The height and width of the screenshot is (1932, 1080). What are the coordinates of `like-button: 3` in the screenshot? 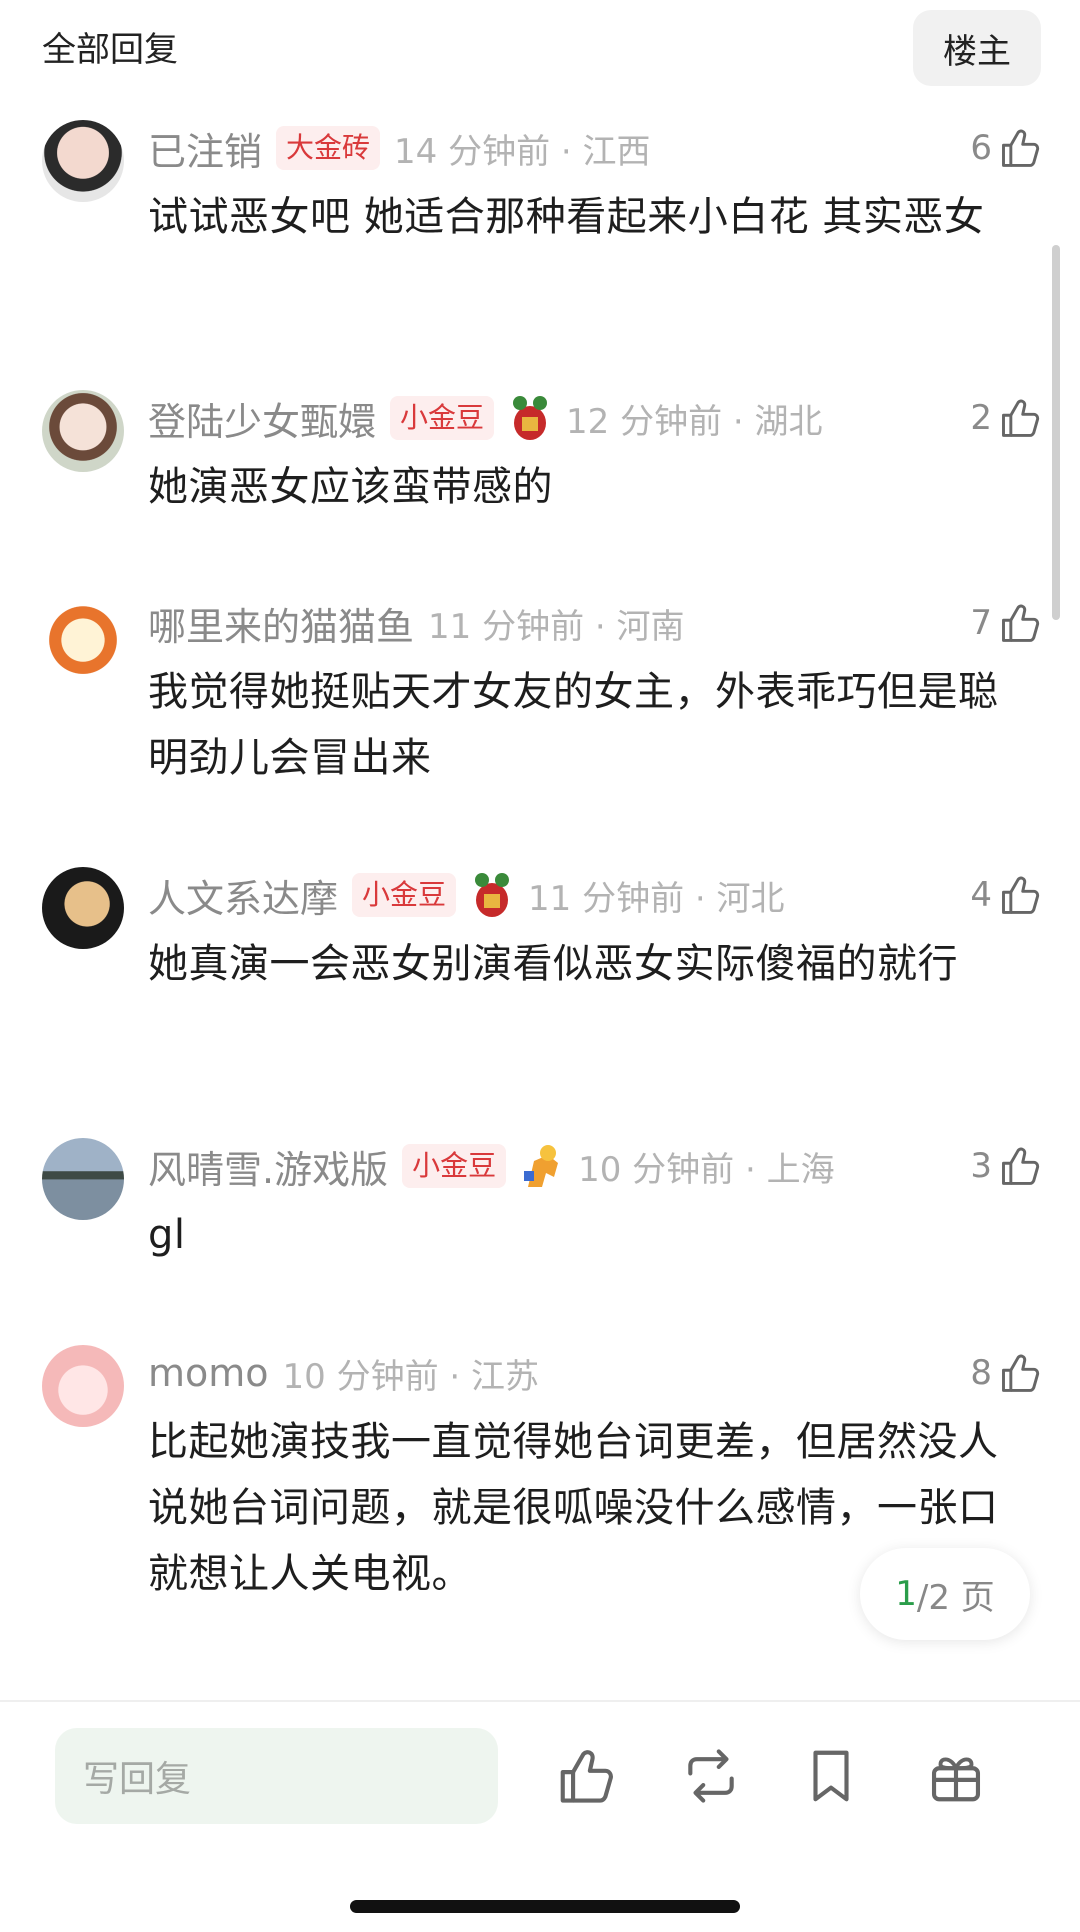 It's located at (1006, 1166).